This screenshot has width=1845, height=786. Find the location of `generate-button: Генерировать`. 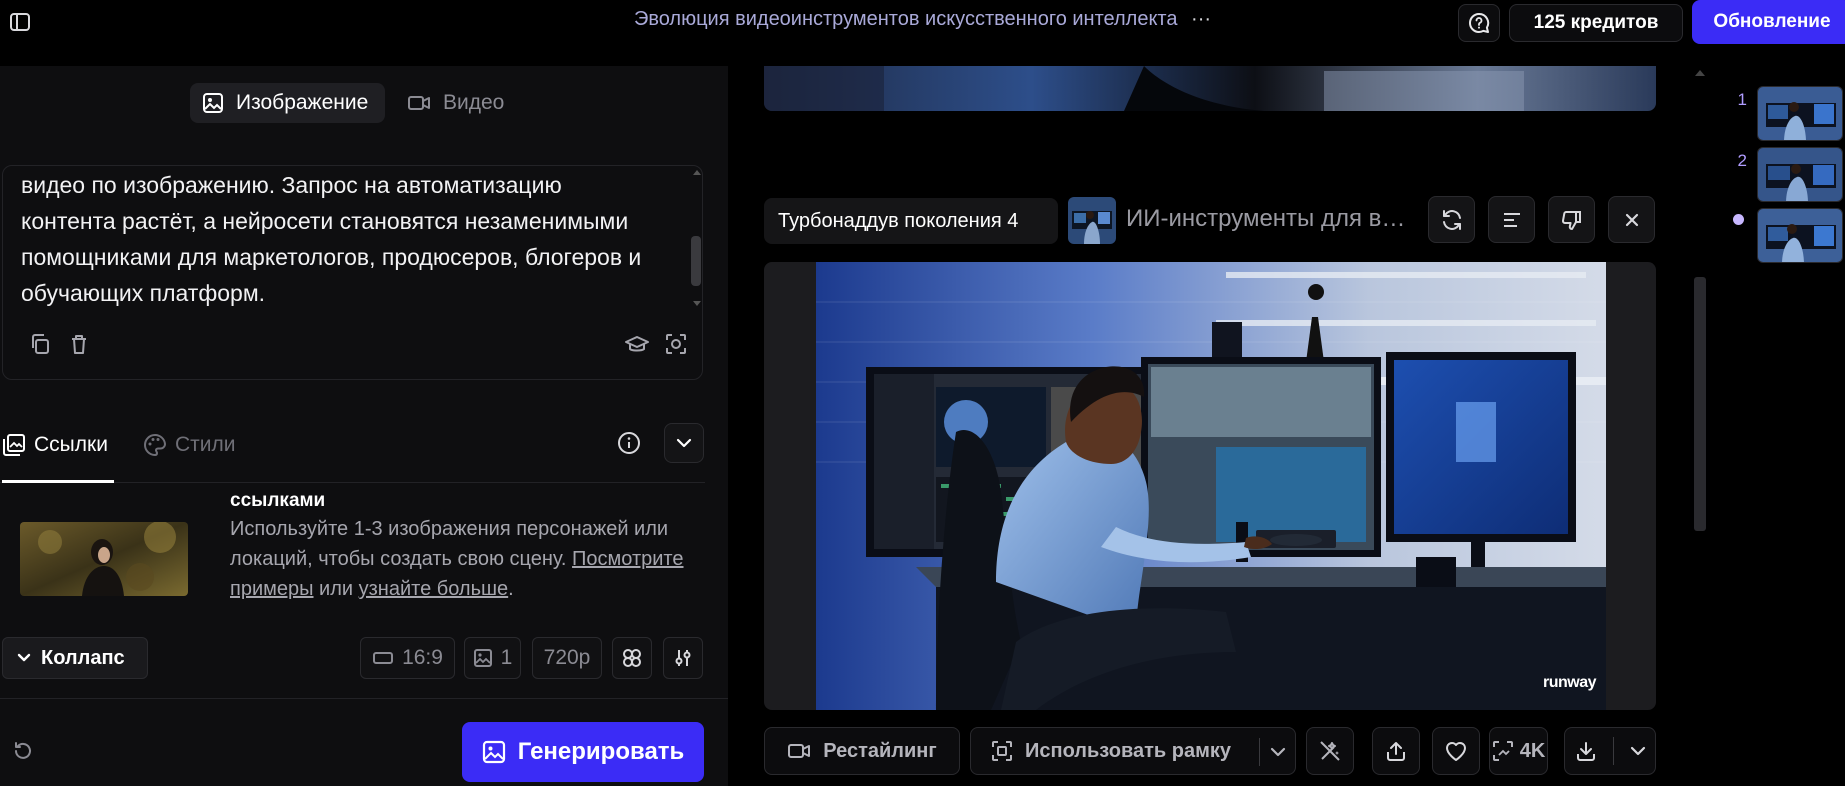

generate-button: Генерировать is located at coordinates (583, 752).